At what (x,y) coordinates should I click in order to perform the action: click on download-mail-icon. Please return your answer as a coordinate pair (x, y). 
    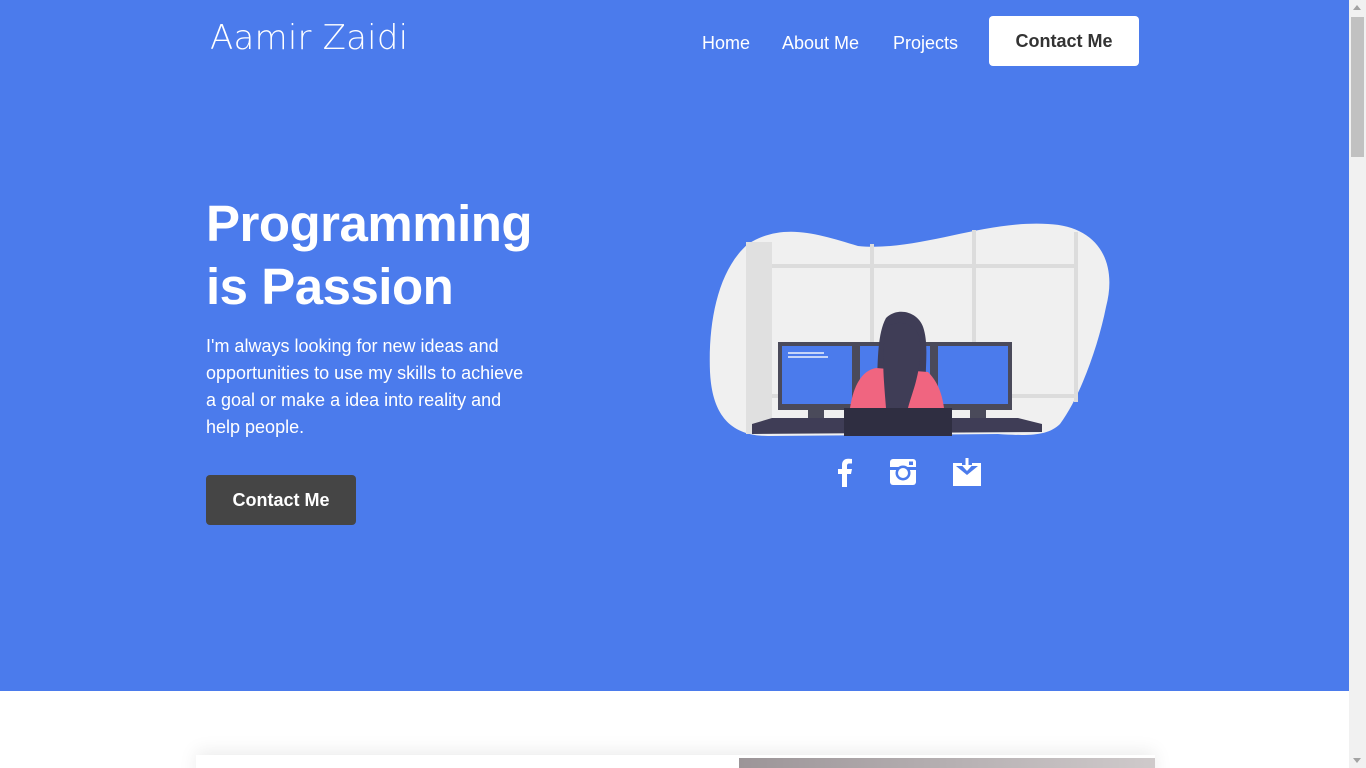
    Looking at the image, I should click on (967, 472).